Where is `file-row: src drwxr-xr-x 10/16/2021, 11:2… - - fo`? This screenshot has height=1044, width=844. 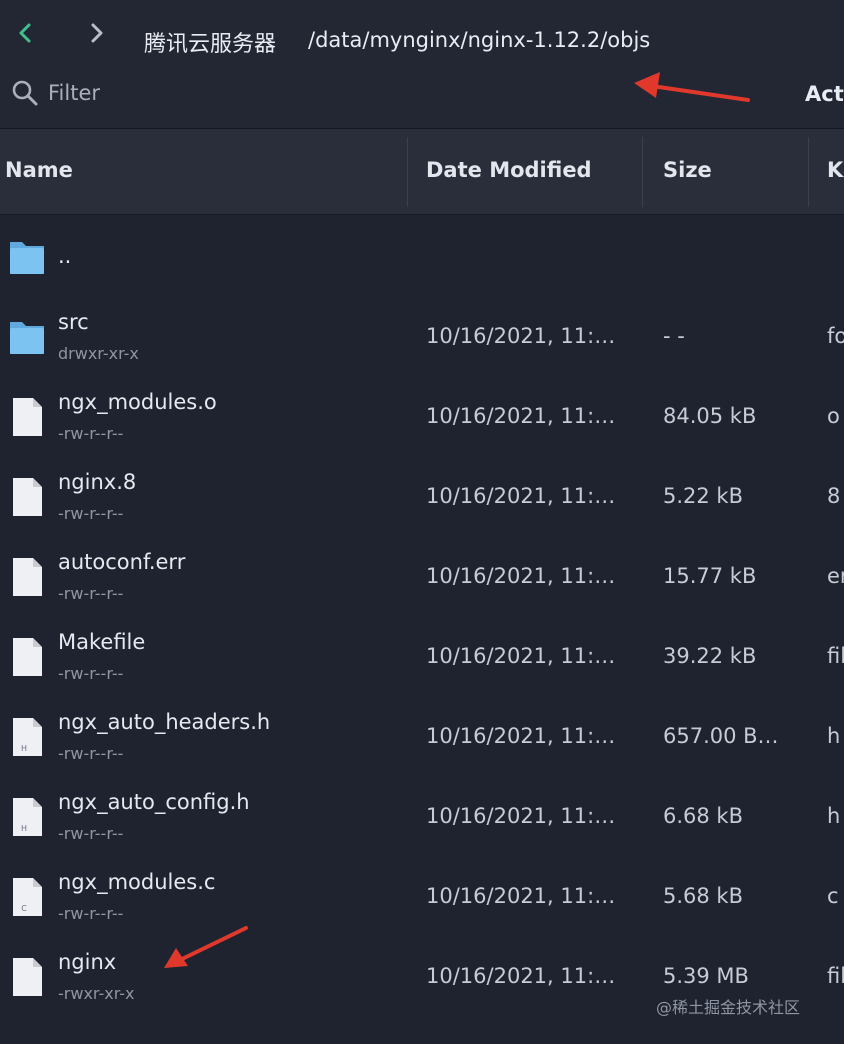
file-row: src drwxr-xr-x 10/16/2021, 11:2… - - fo is located at coordinates (422, 336).